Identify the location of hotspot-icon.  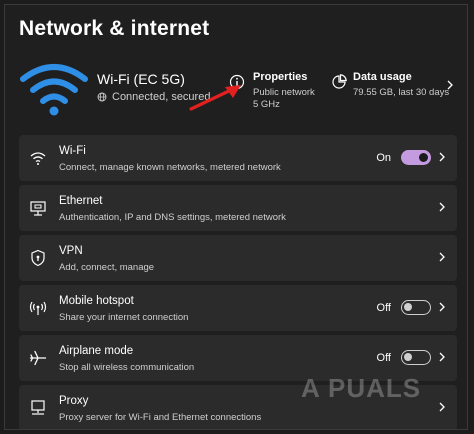
(38, 308).